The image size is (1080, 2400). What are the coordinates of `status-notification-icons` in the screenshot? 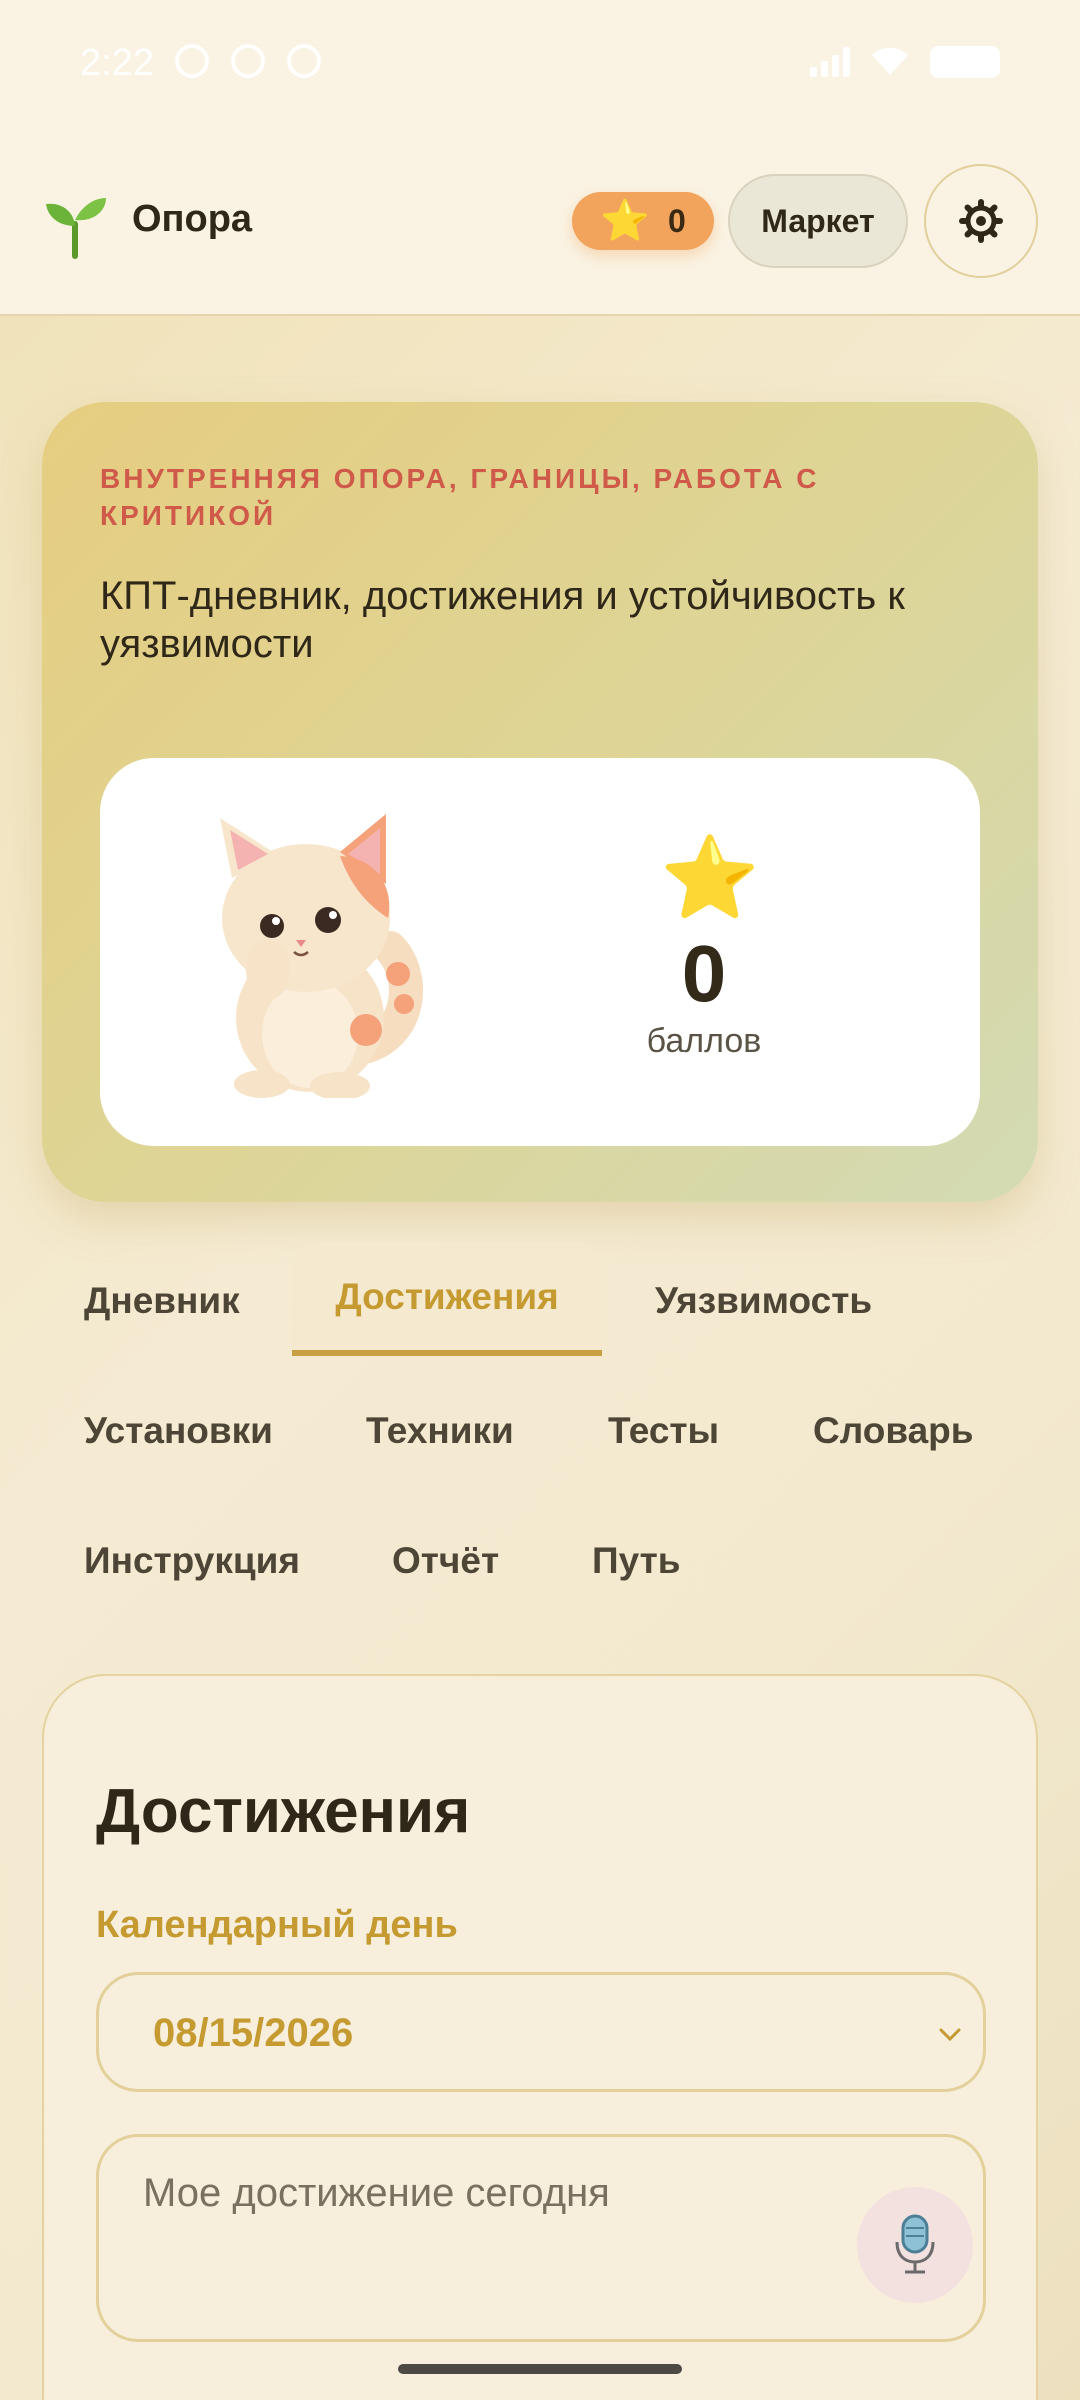 It's located at (248, 61).